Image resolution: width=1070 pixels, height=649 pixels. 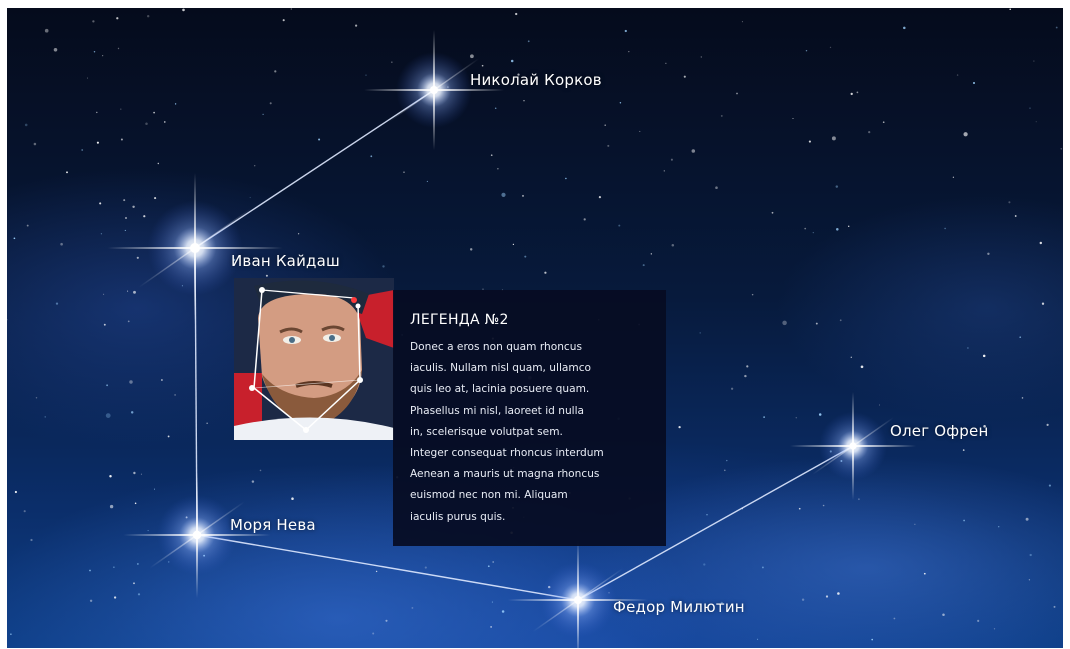 I want to click on legend-line: Donec a eros non quam rhoncus, so click(x=496, y=347).